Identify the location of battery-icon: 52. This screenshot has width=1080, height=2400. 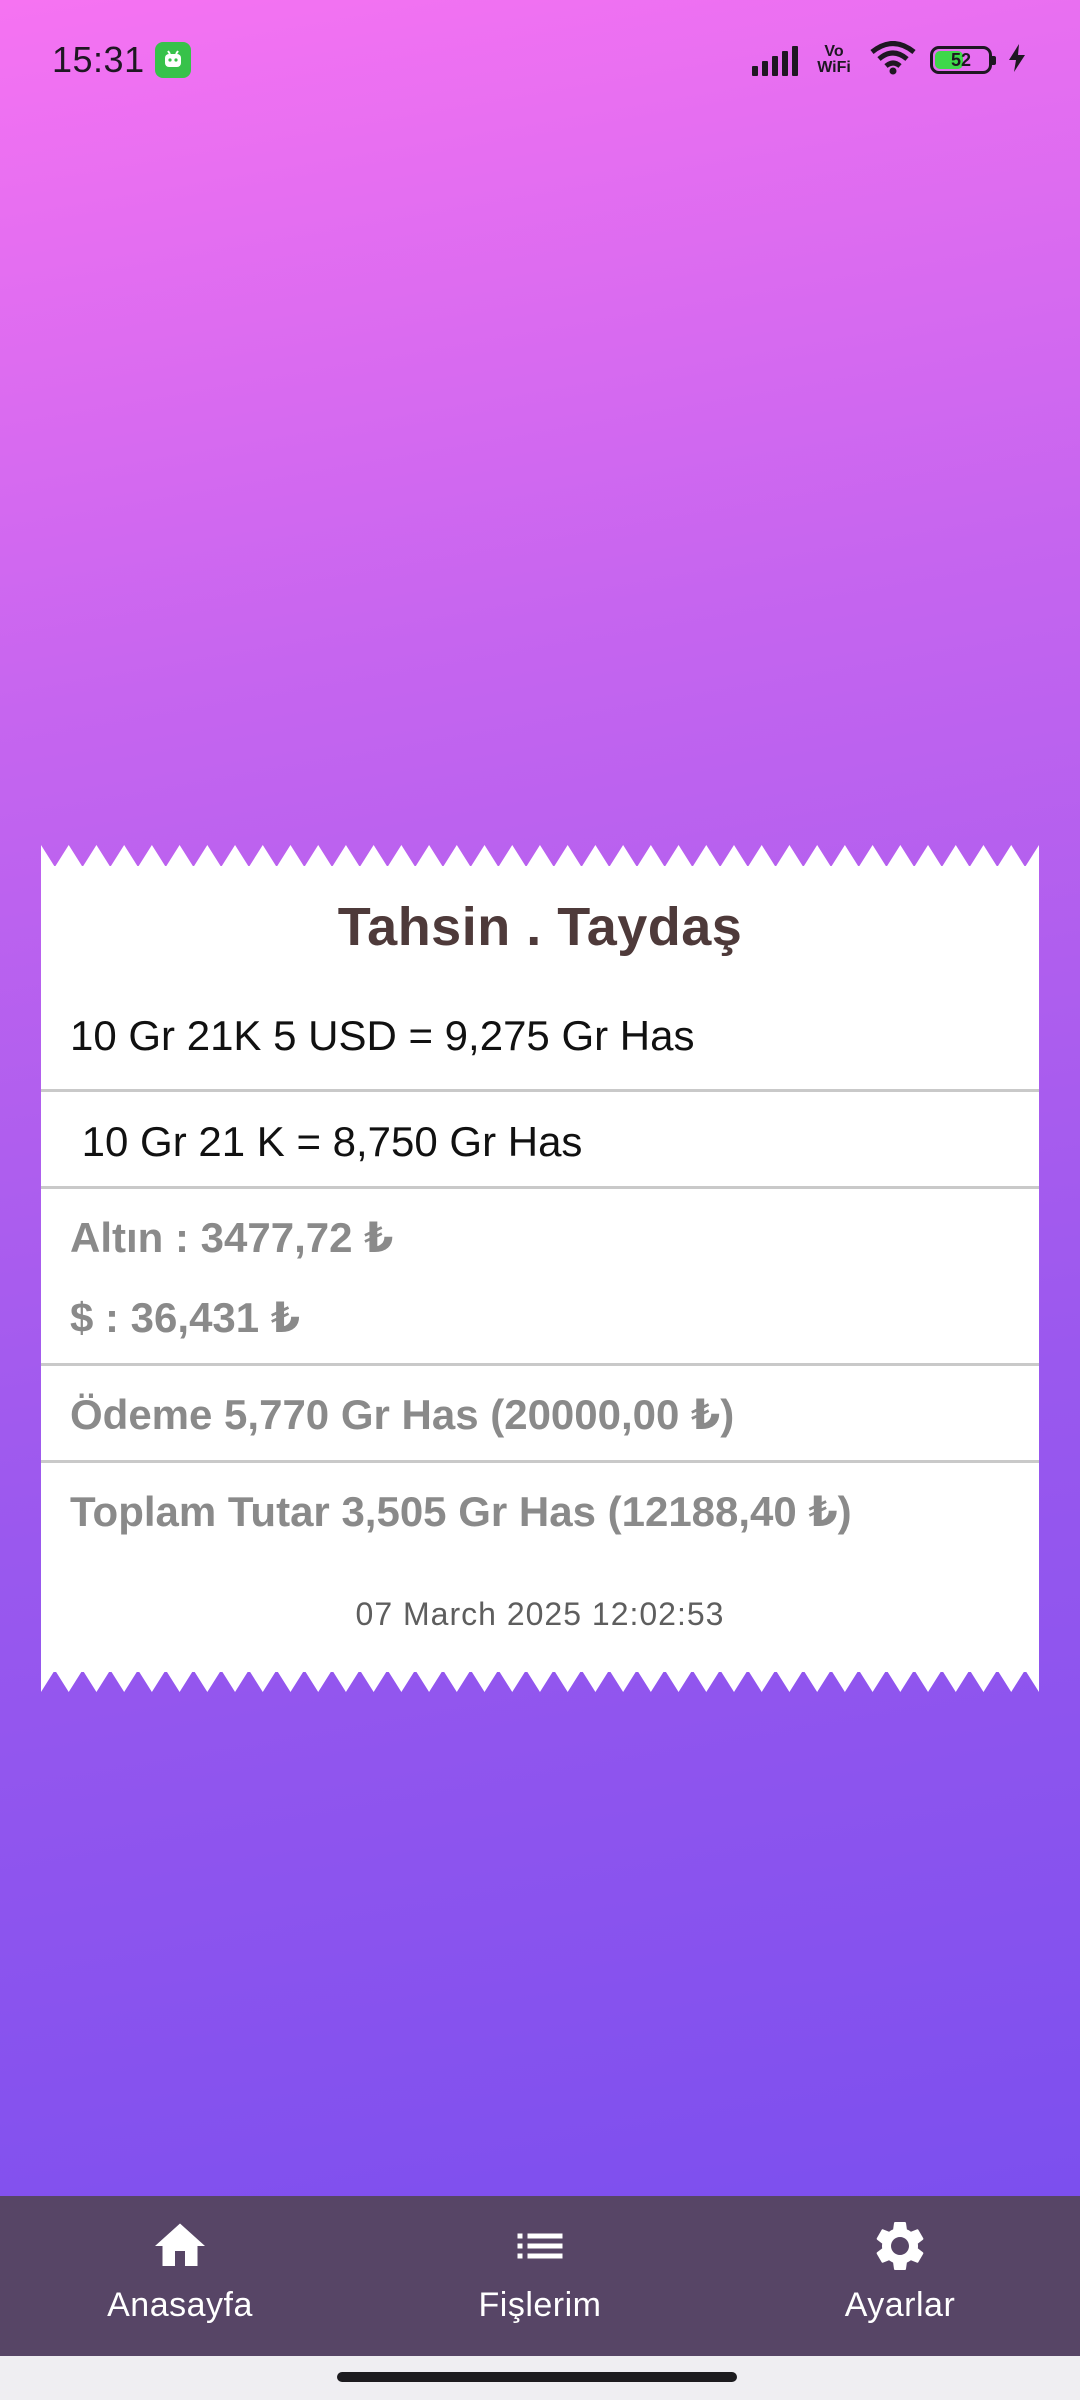
(963, 60).